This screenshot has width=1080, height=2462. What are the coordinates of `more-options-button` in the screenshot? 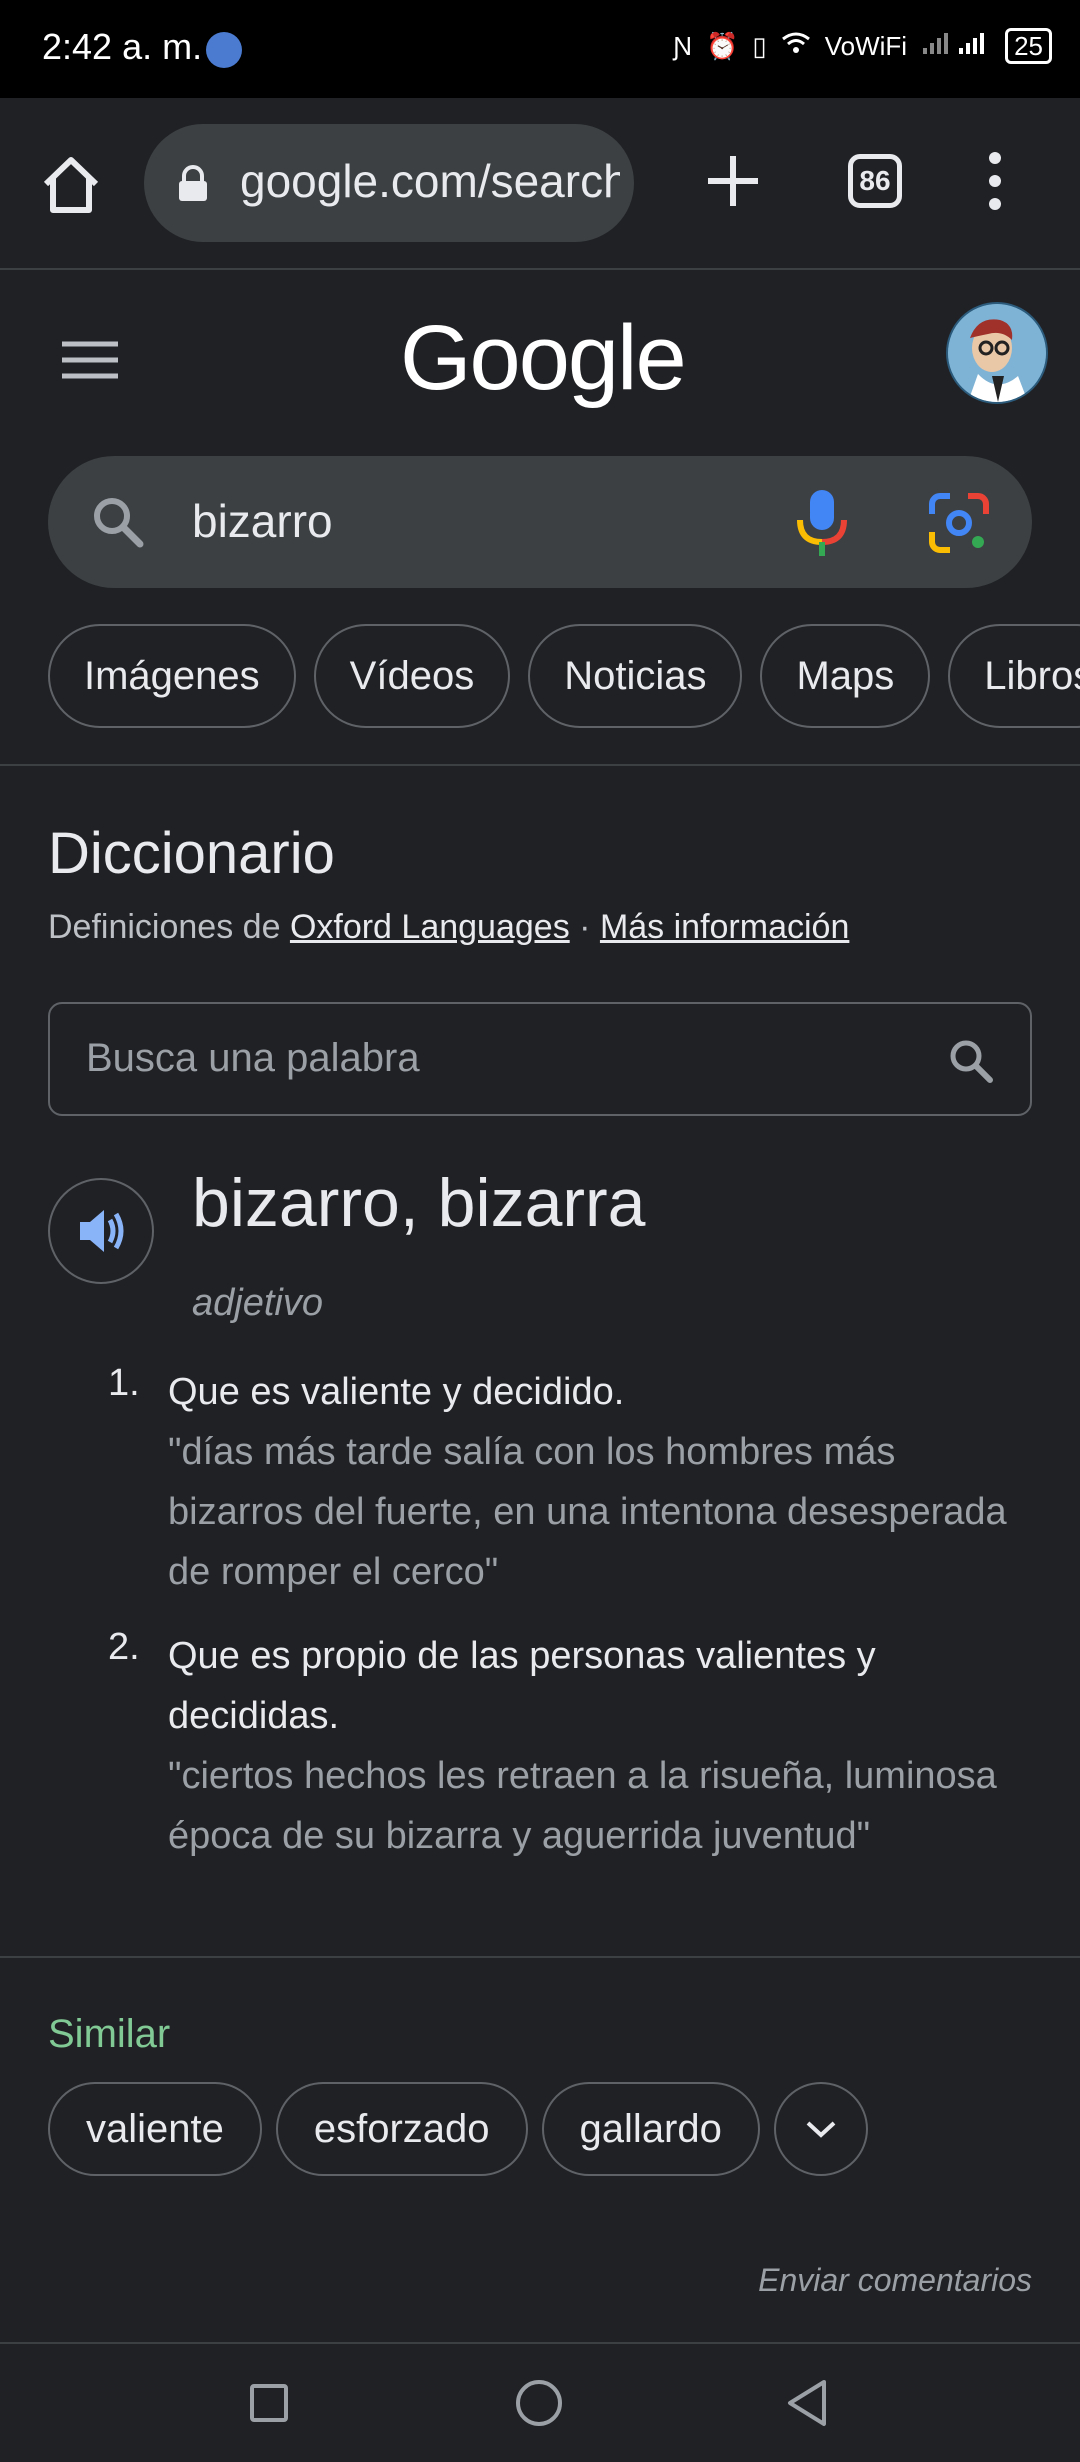 It's located at (995, 181).